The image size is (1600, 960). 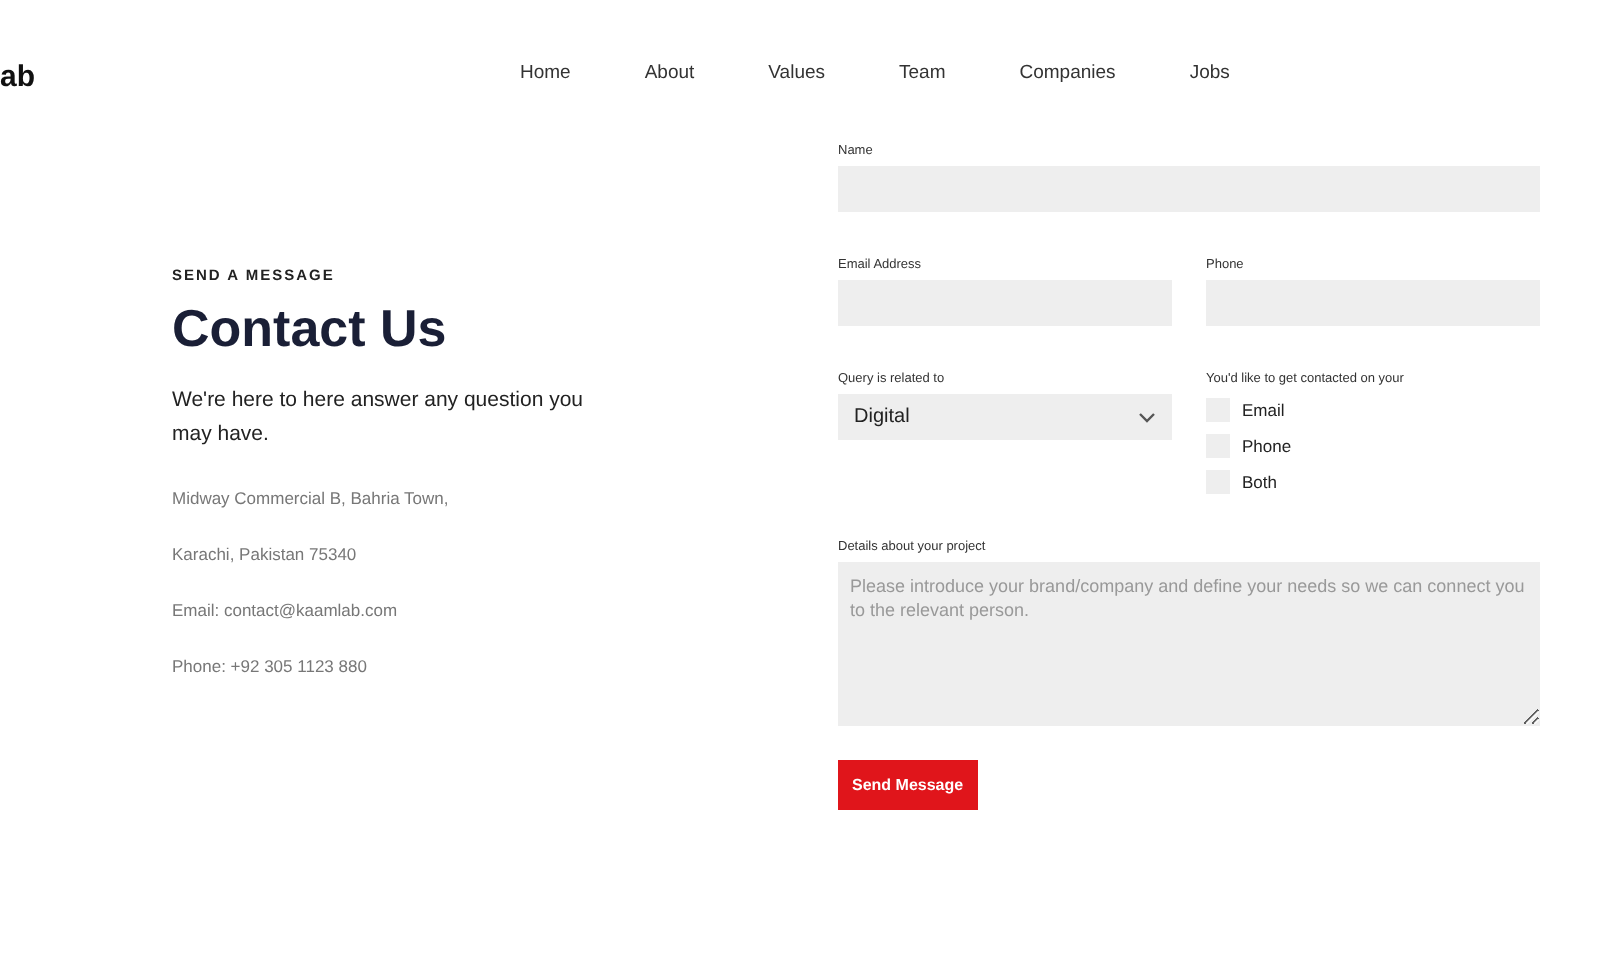 I want to click on nav-link: Values, so click(x=797, y=73).